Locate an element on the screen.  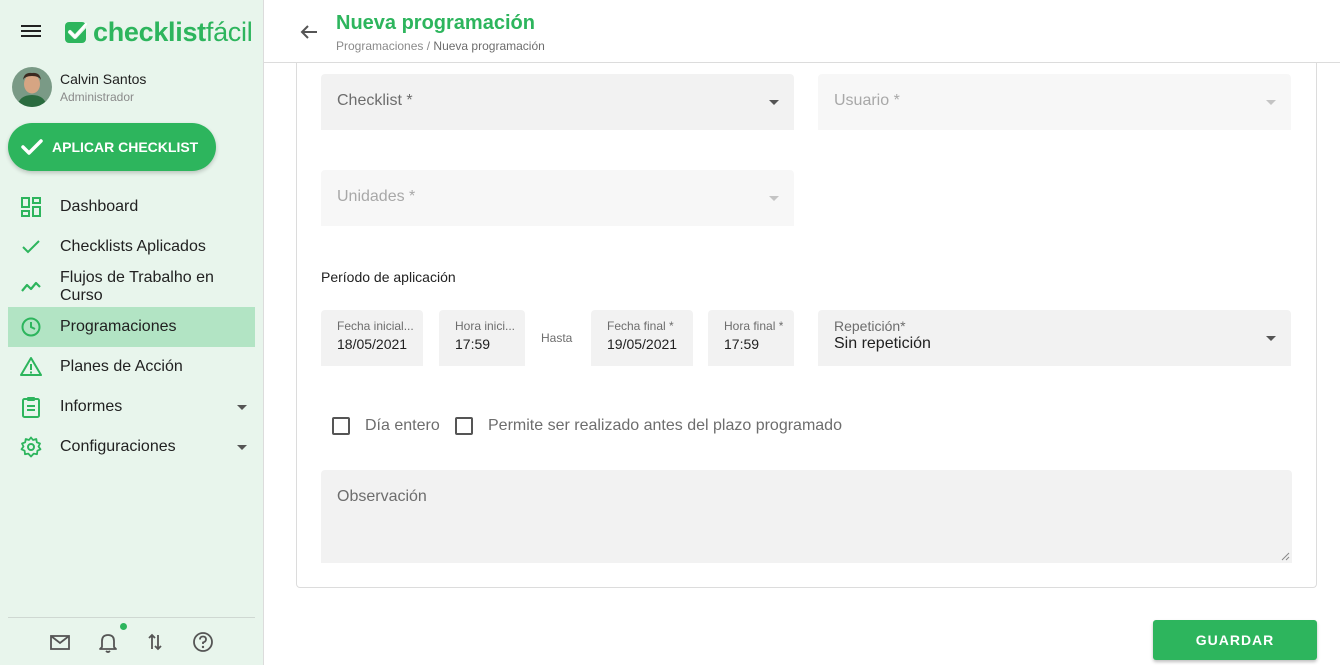
apply-checklist-button: APLICAR CHECKLIST is located at coordinates (112, 147).